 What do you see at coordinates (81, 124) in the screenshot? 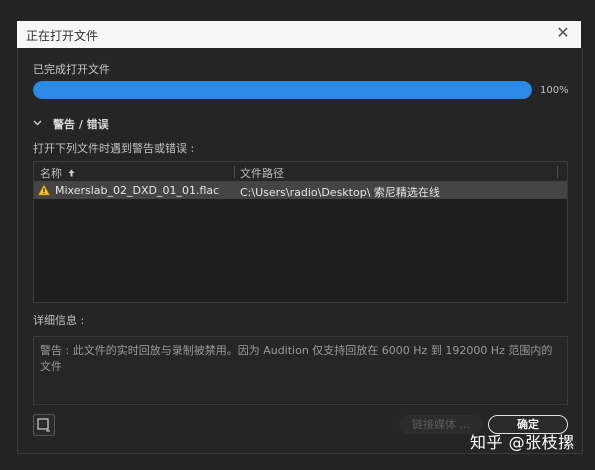
I see `section-title: 警告 / 错误` at bounding box center [81, 124].